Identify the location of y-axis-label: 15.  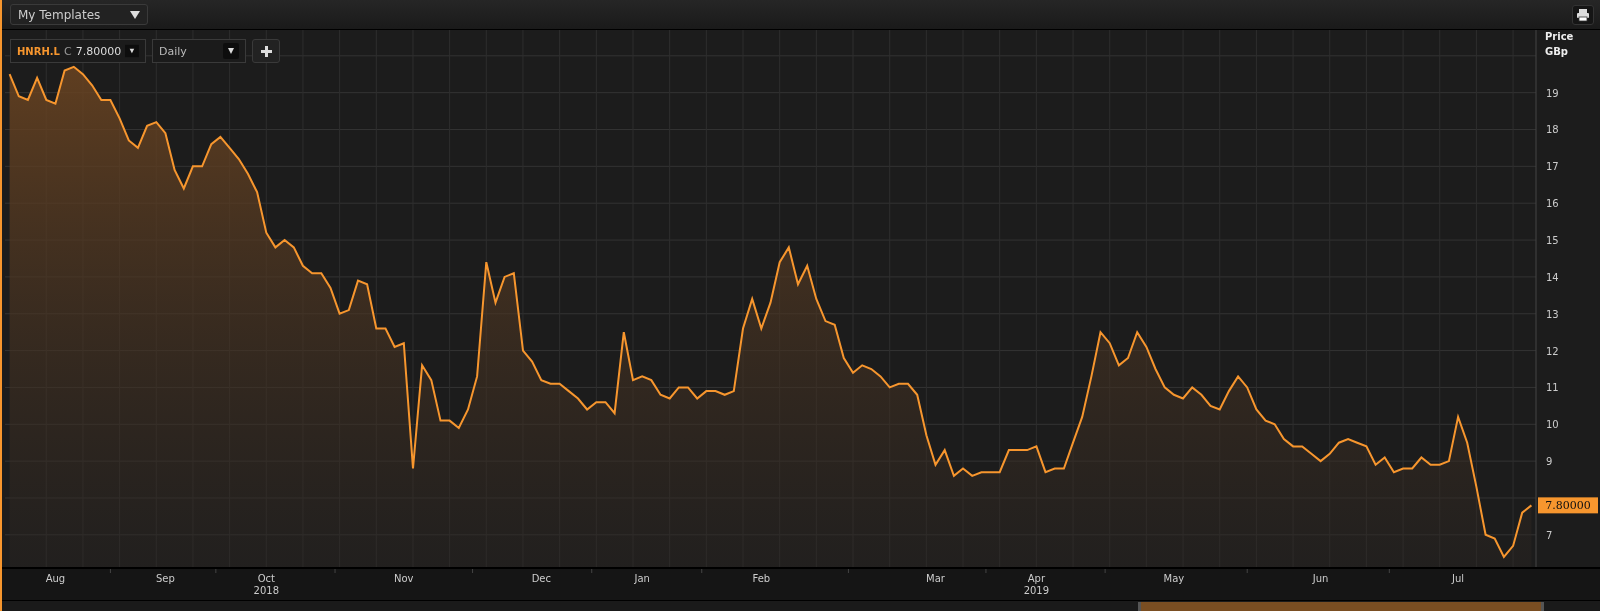
(1552, 241).